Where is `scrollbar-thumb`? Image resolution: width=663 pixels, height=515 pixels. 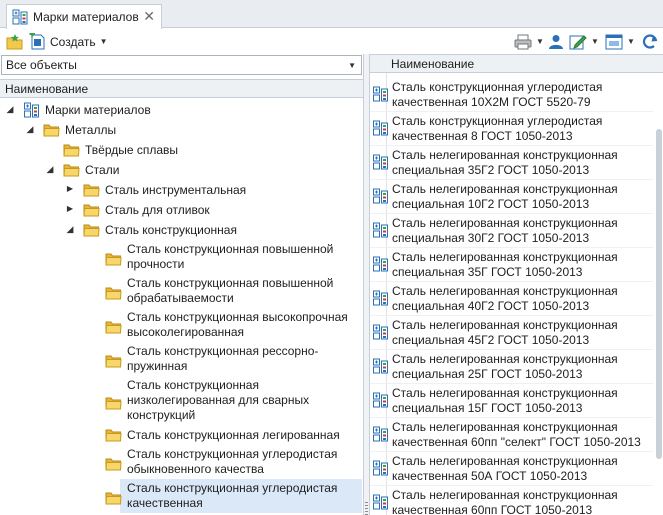
scrollbar-thumb is located at coordinates (659, 294).